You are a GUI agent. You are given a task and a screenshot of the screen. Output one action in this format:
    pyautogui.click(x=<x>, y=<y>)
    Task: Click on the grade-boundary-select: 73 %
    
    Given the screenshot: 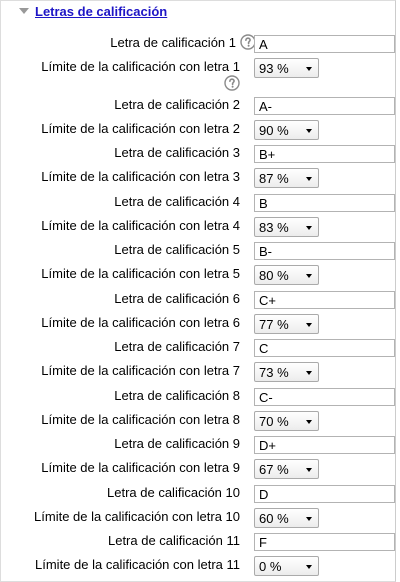 What is the action you would take?
    pyautogui.click(x=286, y=372)
    